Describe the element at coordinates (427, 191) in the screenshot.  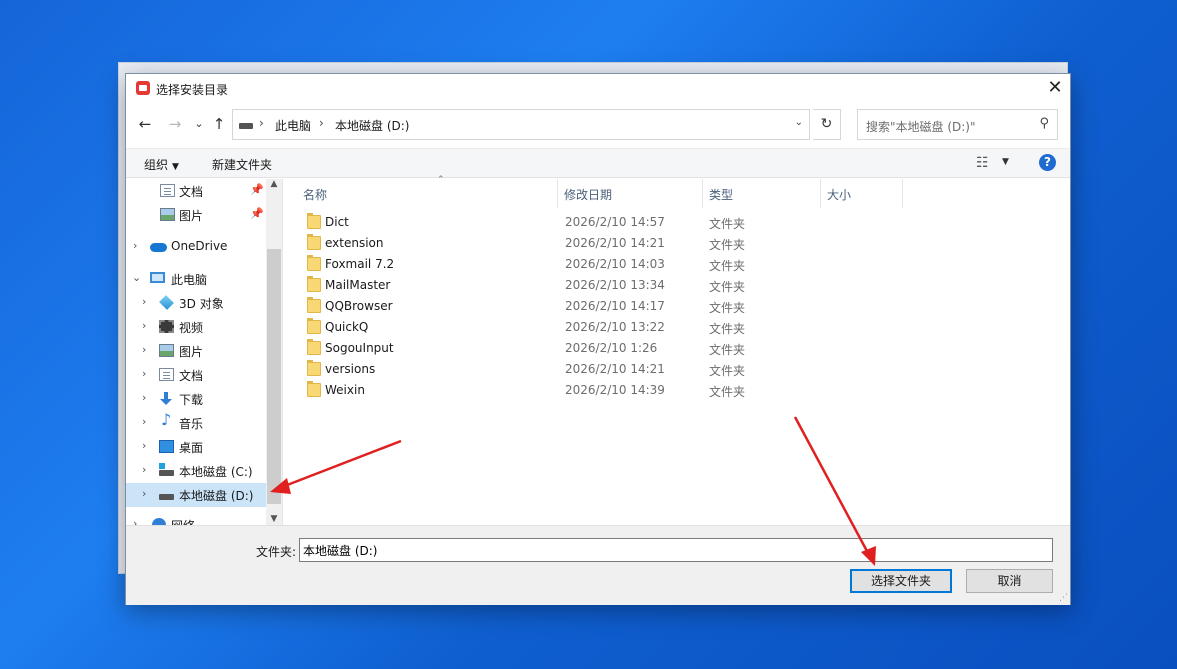
I see `column-header-name: 名称 ⌃` at that location.